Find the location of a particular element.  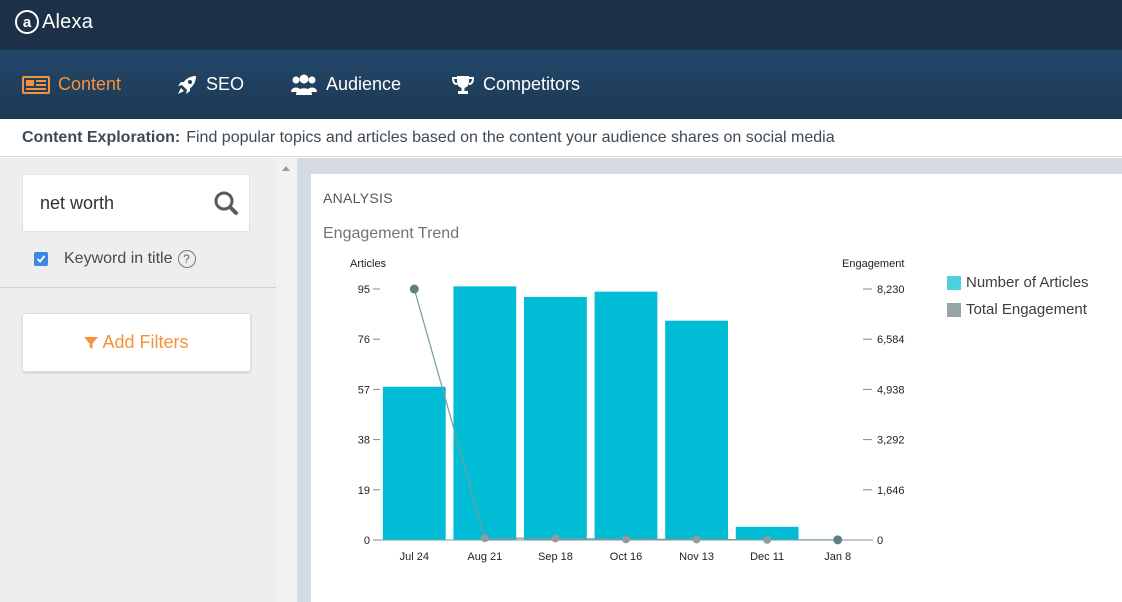

search-icon is located at coordinates (226, 203).